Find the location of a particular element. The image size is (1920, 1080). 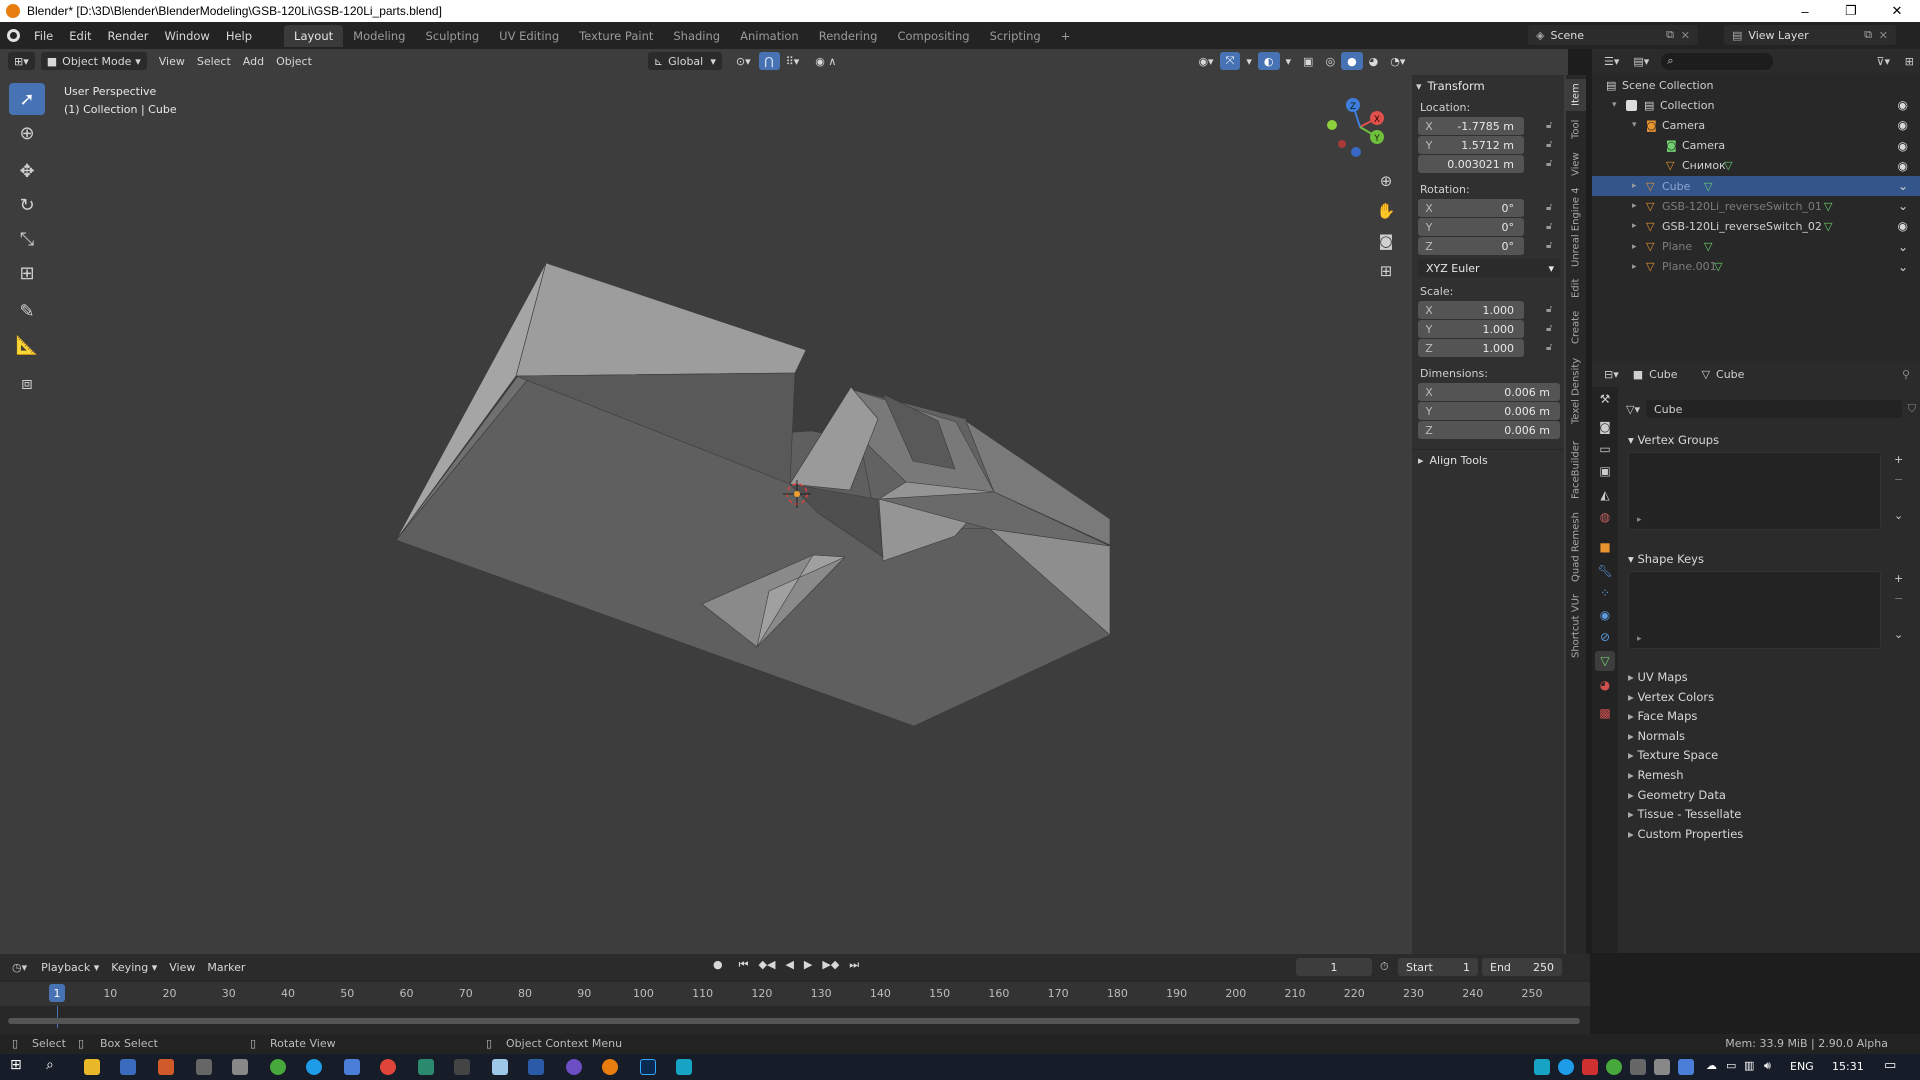

location-y-field: Y 1.5712 m is located at coordinates (1471, 145).